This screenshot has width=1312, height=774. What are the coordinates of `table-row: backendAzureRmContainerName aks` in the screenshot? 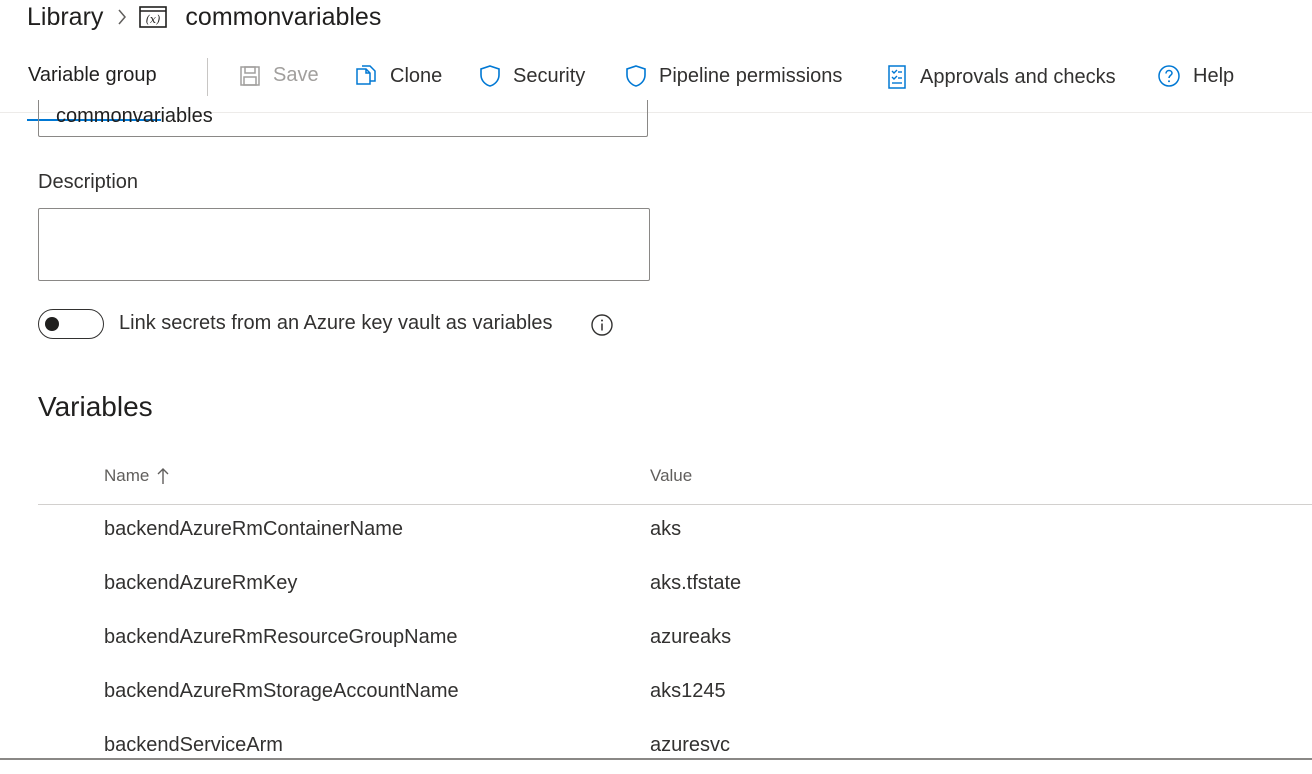 It's located at (675, 531).